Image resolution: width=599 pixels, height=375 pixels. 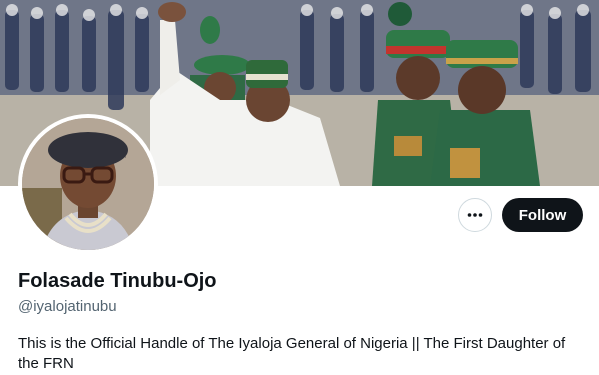 I want to click on user-handle: @iyalojatinubu, so click(x=67, y=306).